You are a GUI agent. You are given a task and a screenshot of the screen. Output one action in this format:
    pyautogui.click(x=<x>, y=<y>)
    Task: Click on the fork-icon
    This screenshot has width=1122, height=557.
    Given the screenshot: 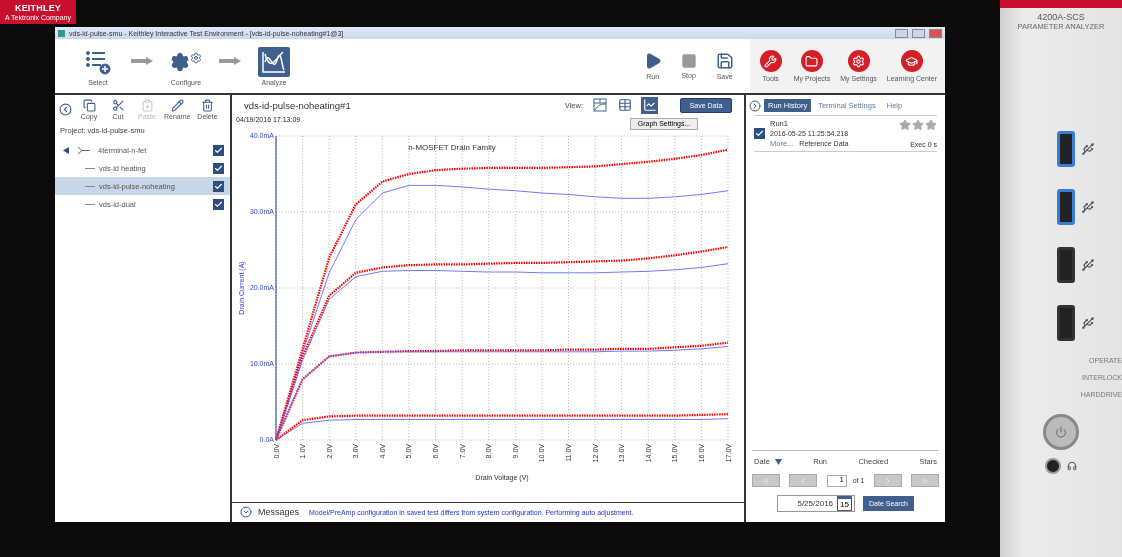 What is the action you would take?
    pyautogui.click(x=83, y=150)
    